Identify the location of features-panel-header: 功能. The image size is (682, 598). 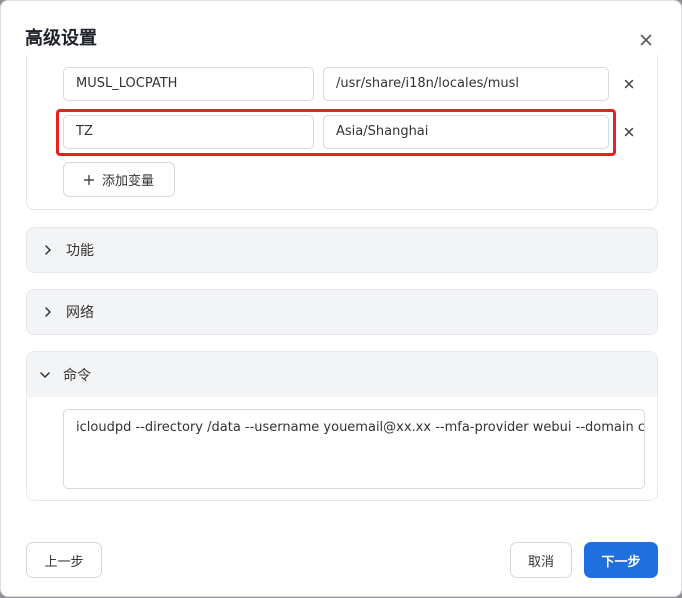
(342, 250).